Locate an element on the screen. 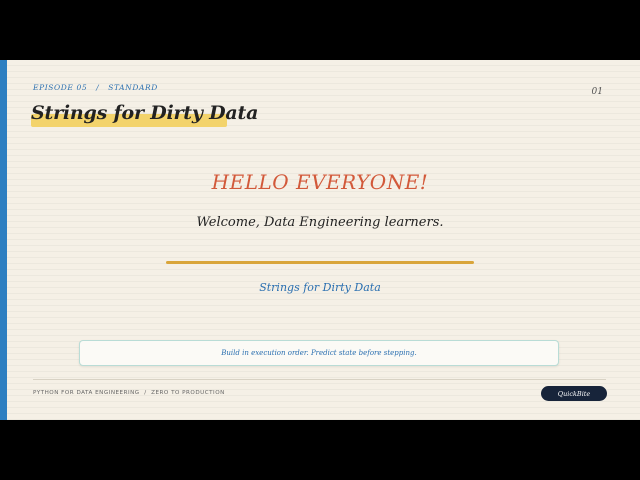  accent-bar is located at coordinates (3, 240).